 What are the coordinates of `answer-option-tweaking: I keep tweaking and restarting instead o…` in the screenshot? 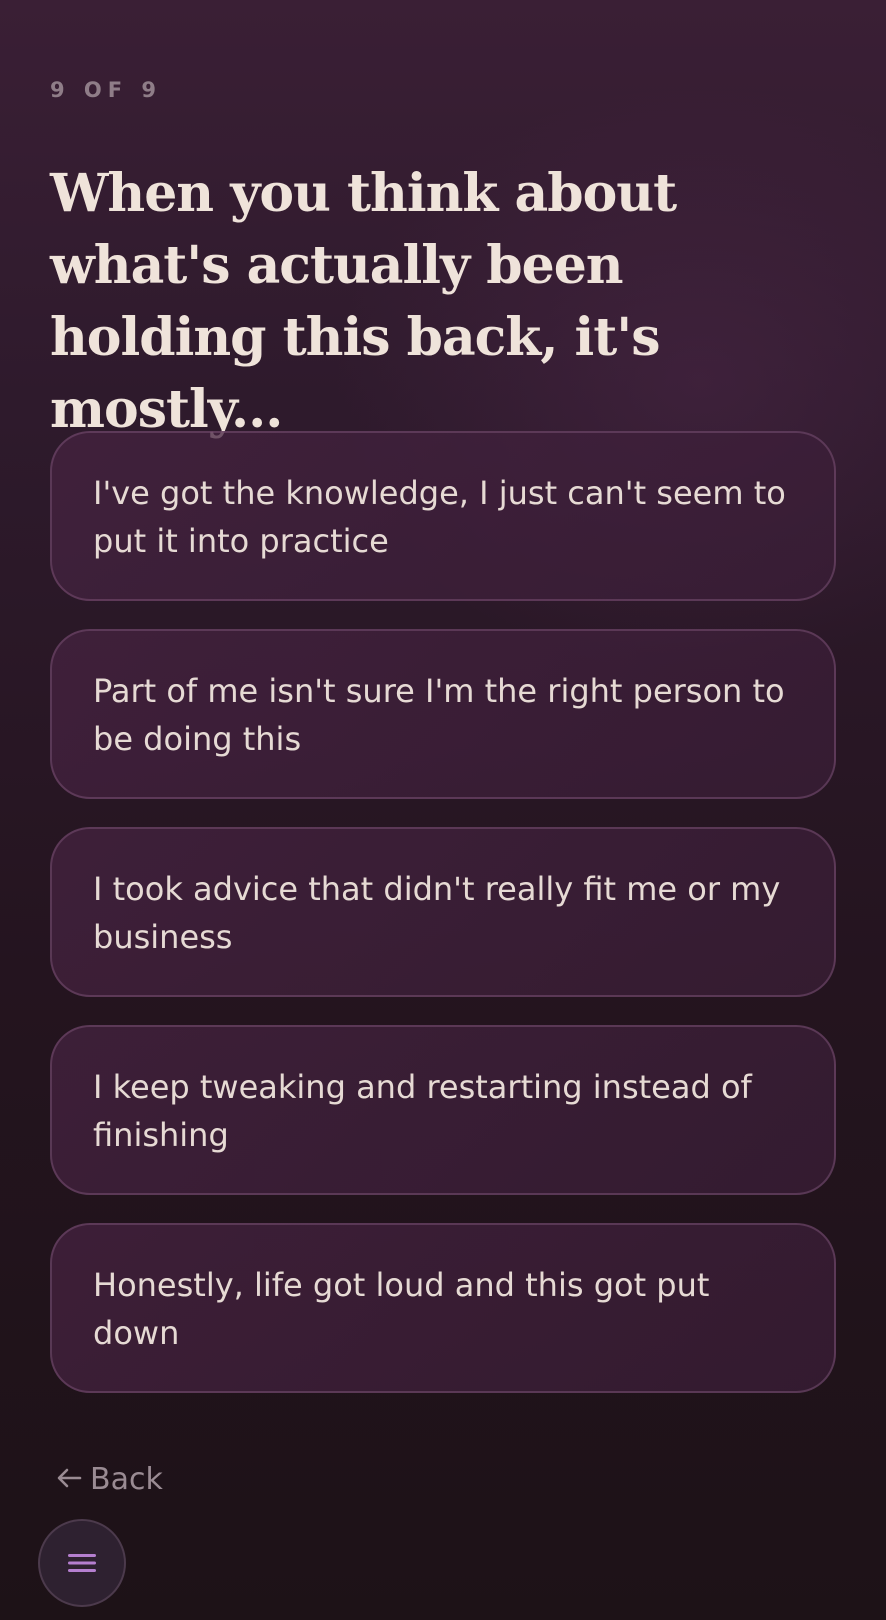 It's located at (443, 1110).